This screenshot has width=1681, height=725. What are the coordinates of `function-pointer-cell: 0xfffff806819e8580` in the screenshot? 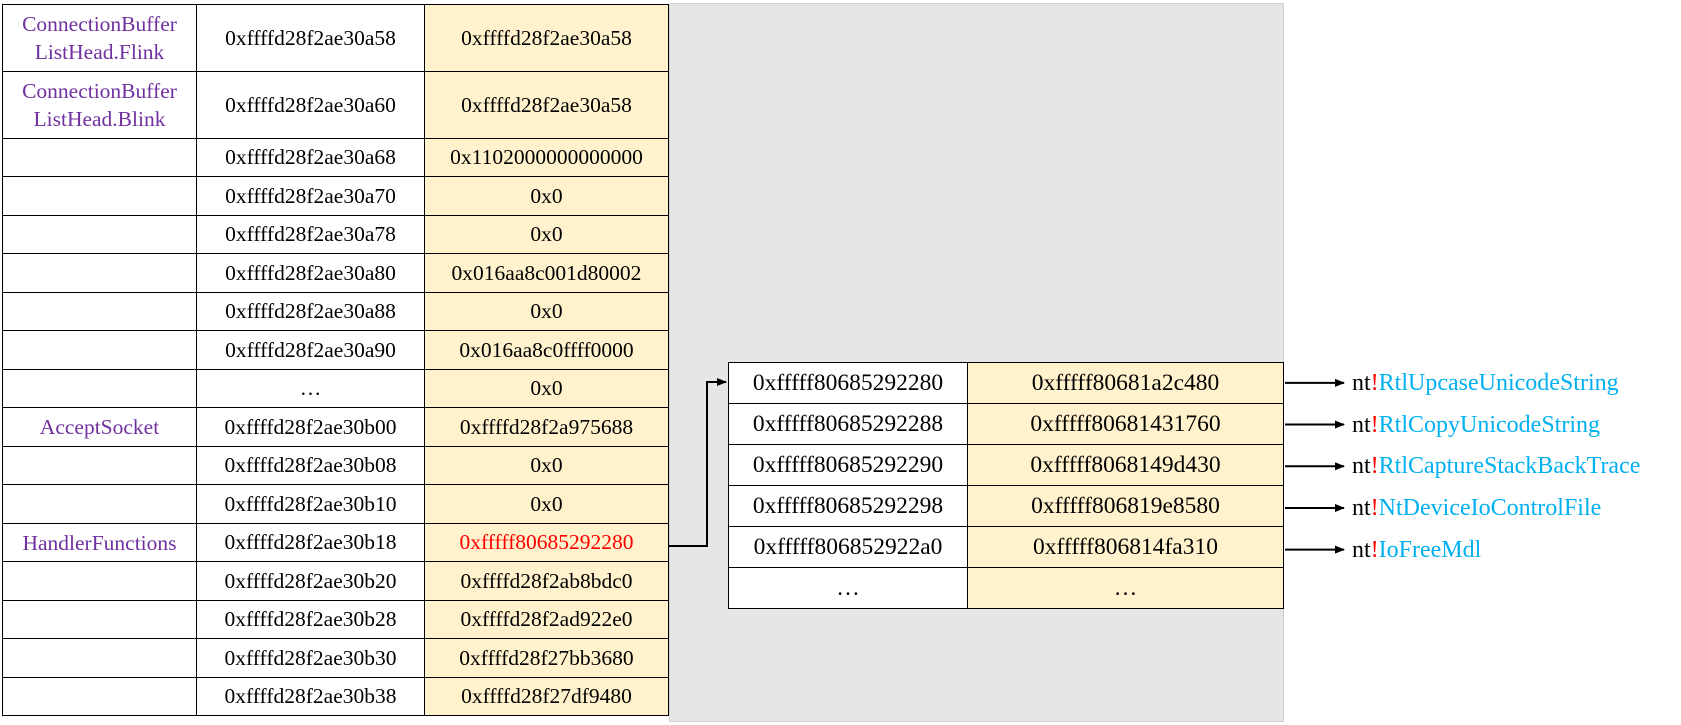 It's located at (1125, 506).